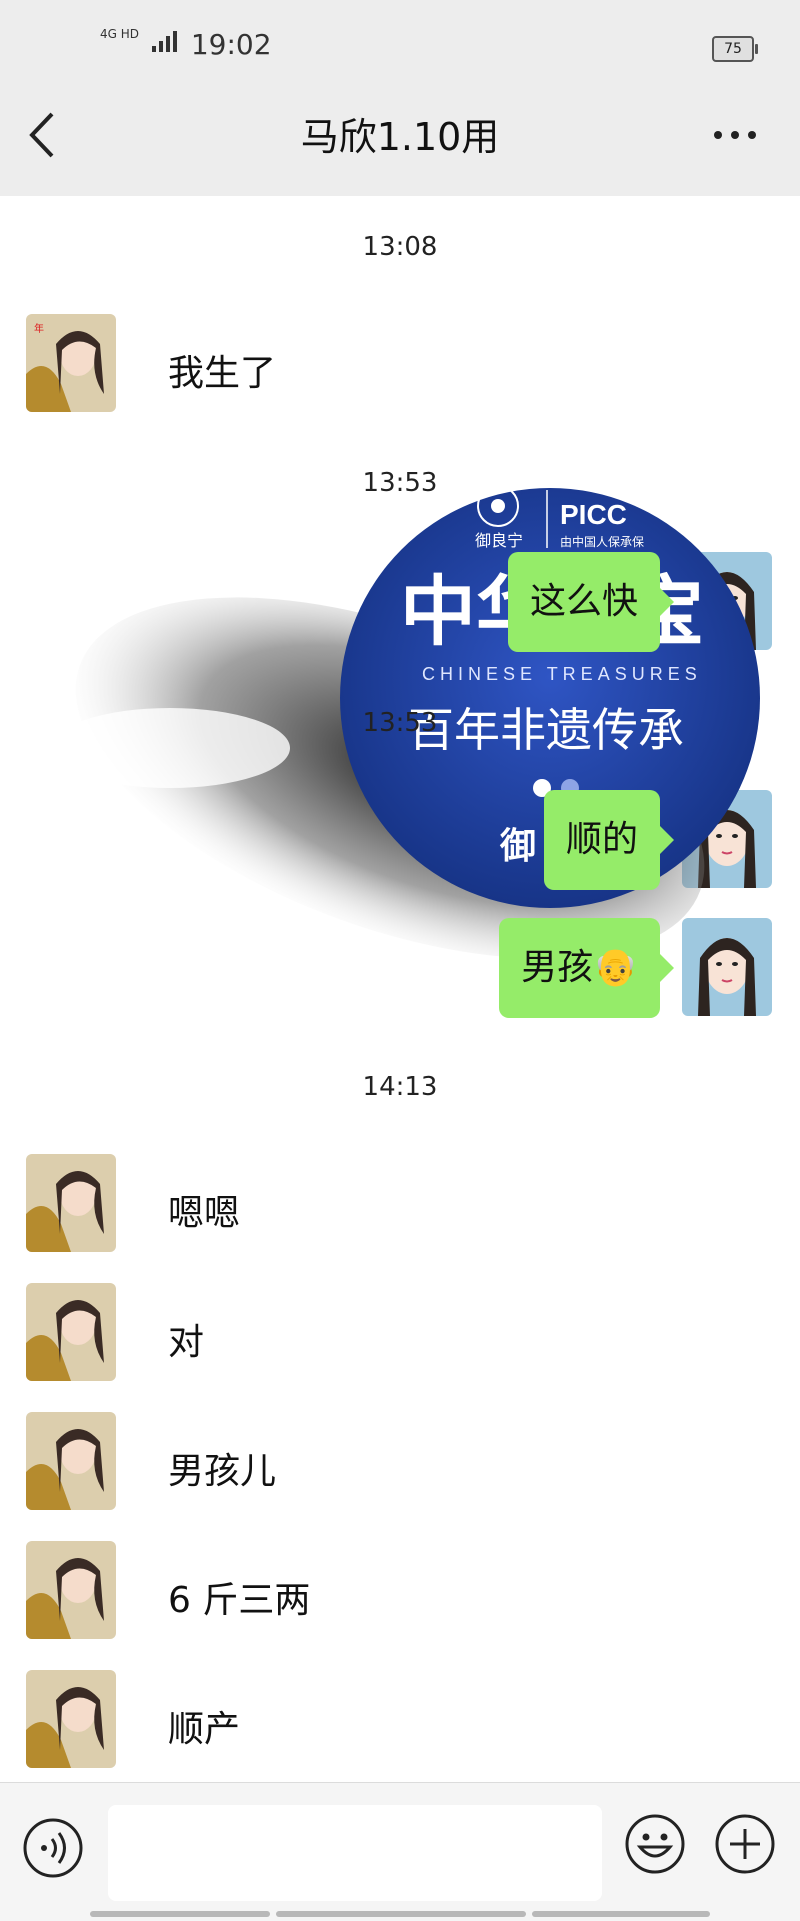 The height and width of the screenshot is (1921, 800). Describe the element at coordinates (655, 1844) in the screenshot. I see `emoji-icon` at that location.